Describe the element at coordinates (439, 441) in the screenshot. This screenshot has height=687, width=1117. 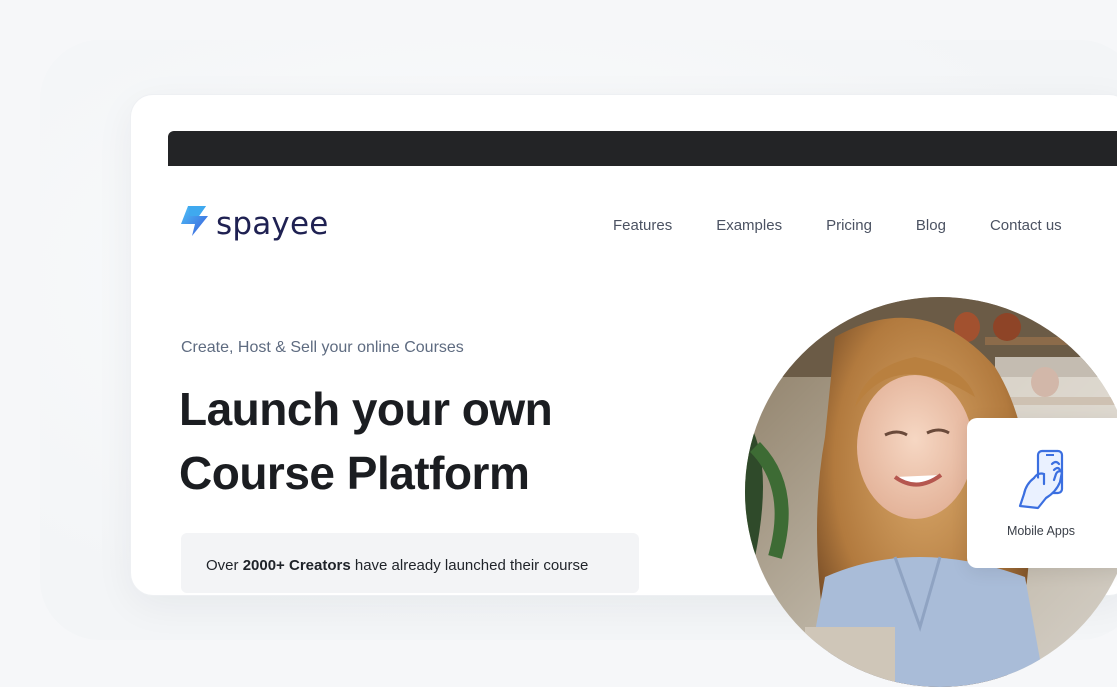
I see `hero-headline: Launch your own Course Platform` at that location.